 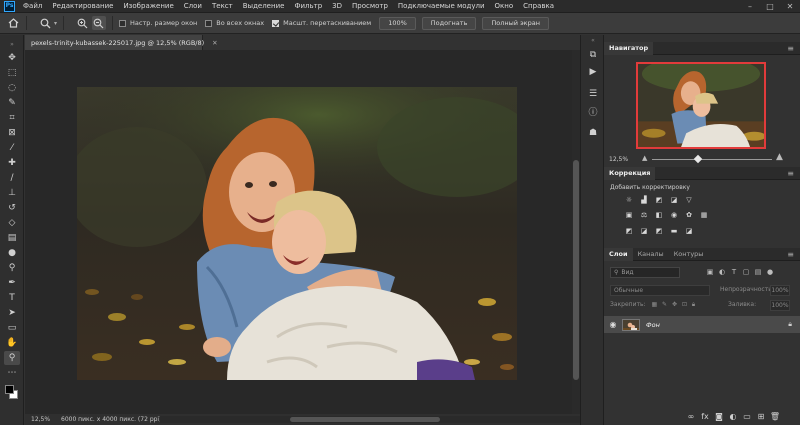 I want to click on pen-tool-icon: ✒, so click(x=12, y=283).